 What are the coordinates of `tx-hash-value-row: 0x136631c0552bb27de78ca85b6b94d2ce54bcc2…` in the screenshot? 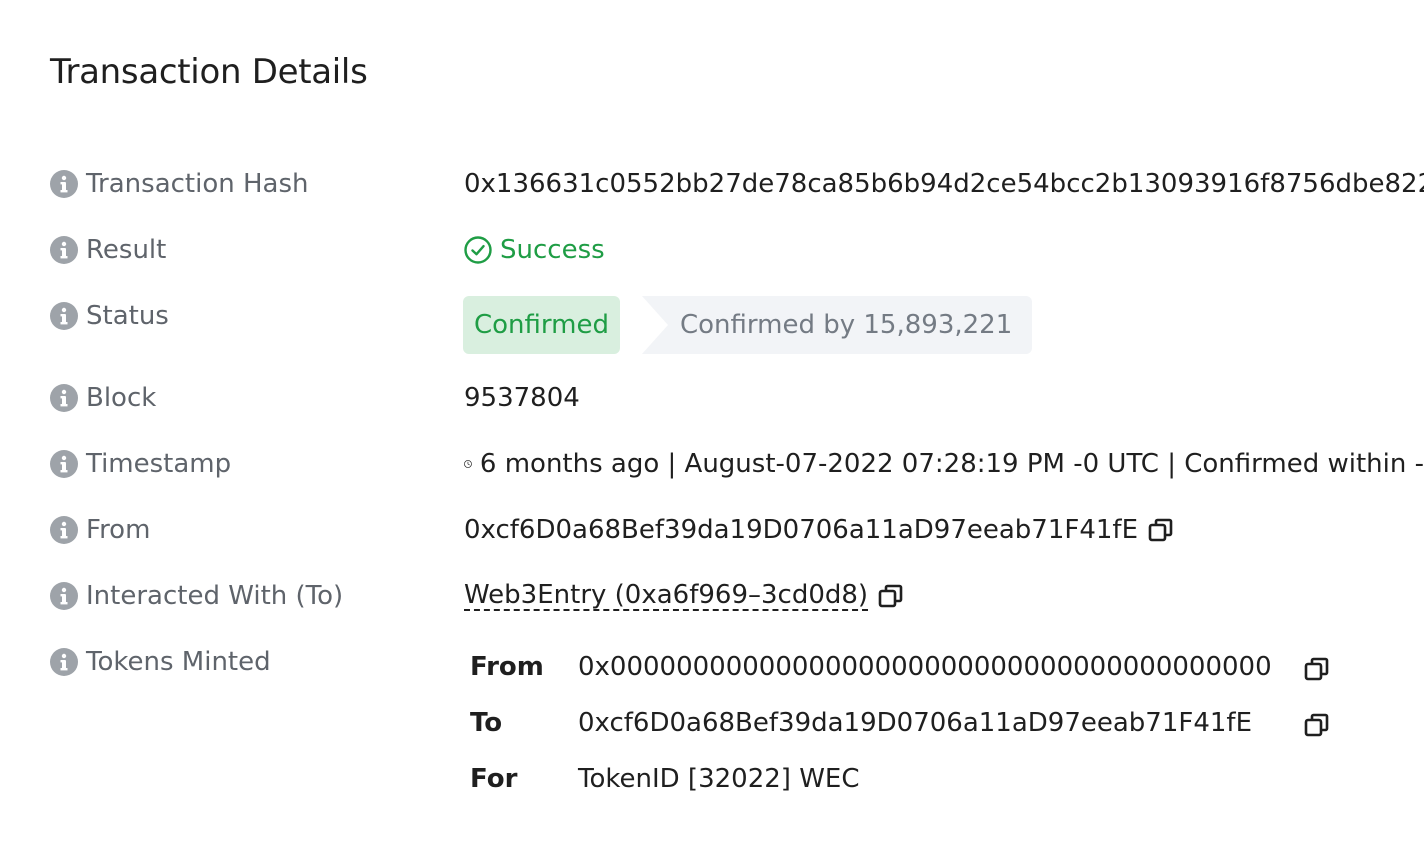 It's located at (944, 184).